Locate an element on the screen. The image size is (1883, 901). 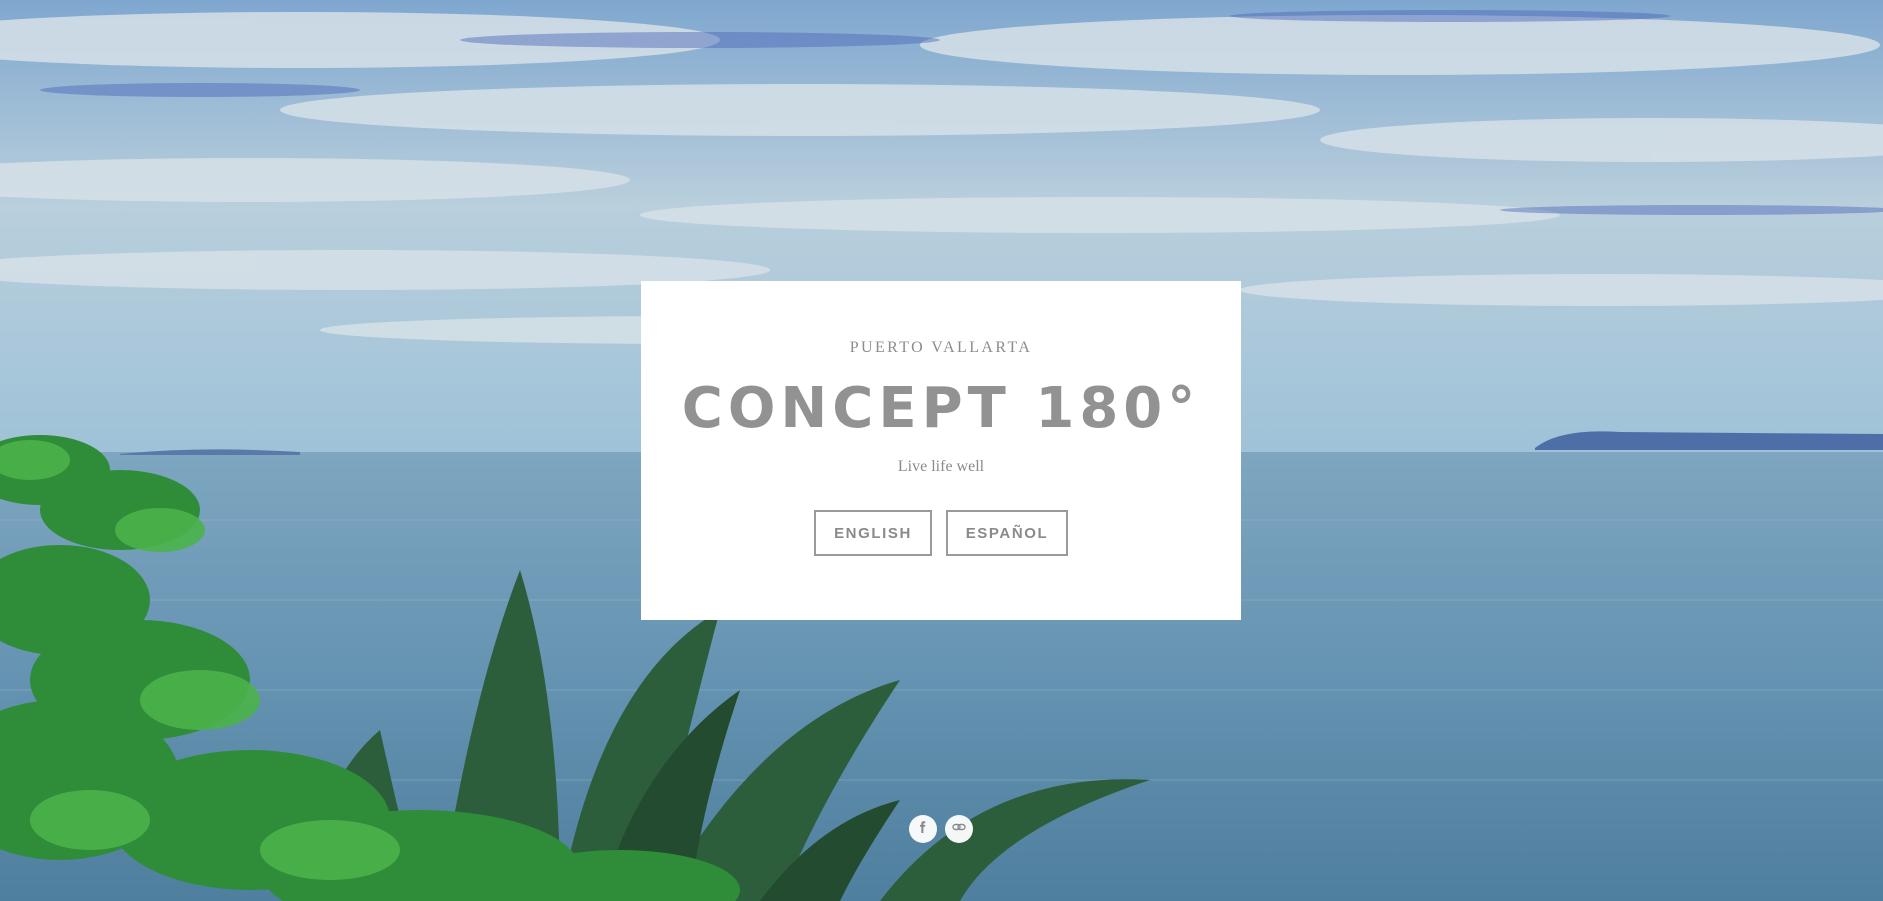
share-link-button is located at coordinates (959, 829).